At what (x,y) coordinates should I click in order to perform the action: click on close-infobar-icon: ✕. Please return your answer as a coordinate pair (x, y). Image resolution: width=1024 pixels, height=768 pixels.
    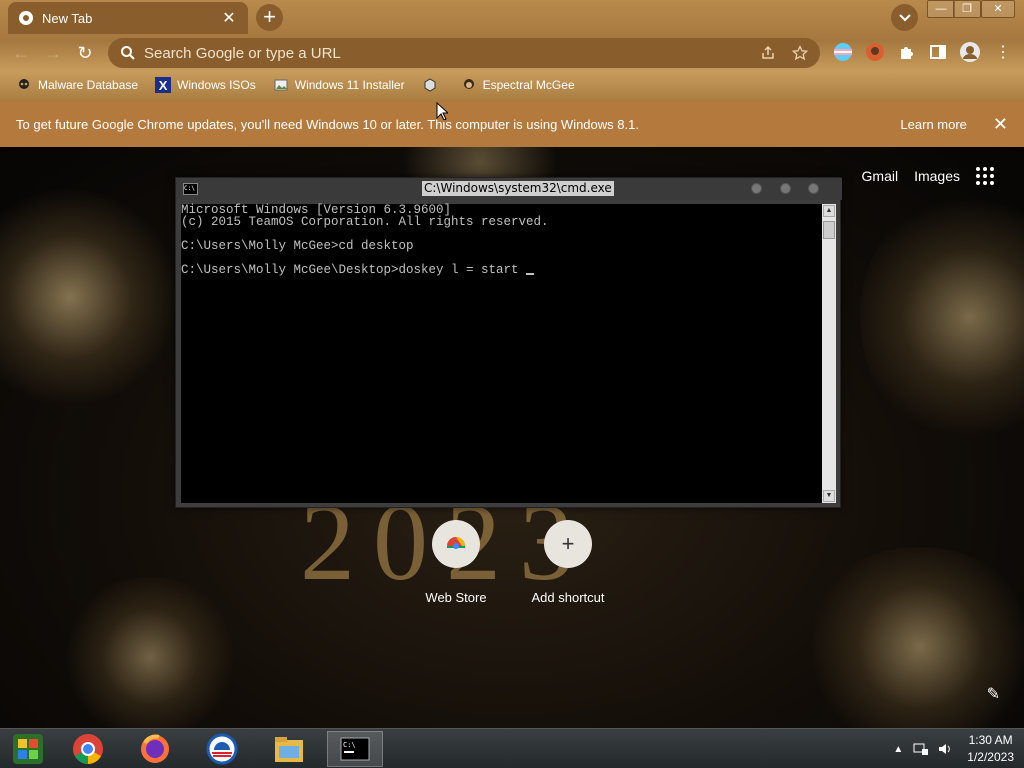
    Looking at the image, I should click on (1000, 124).